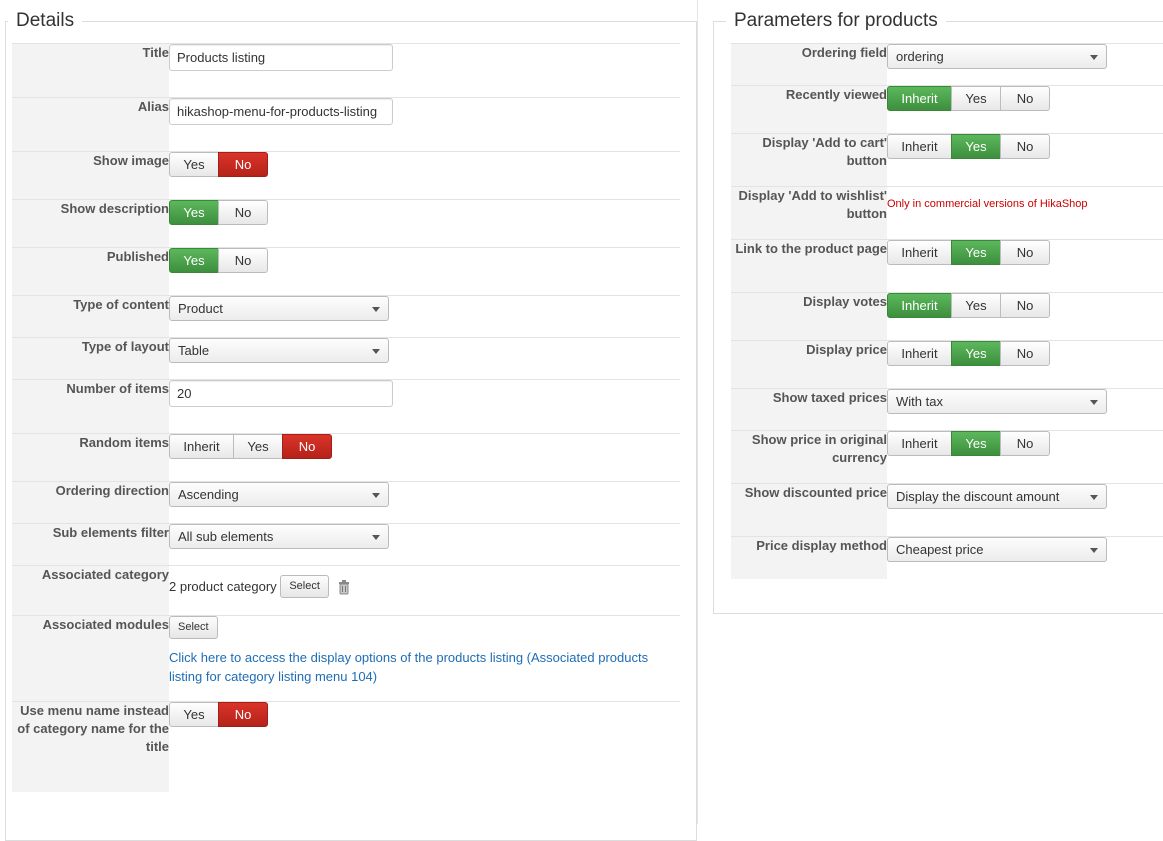 The width and height of the screenshot is (1163, 841). I want to click on recently-viewed-yes-button: Yes, so click(976, 98).